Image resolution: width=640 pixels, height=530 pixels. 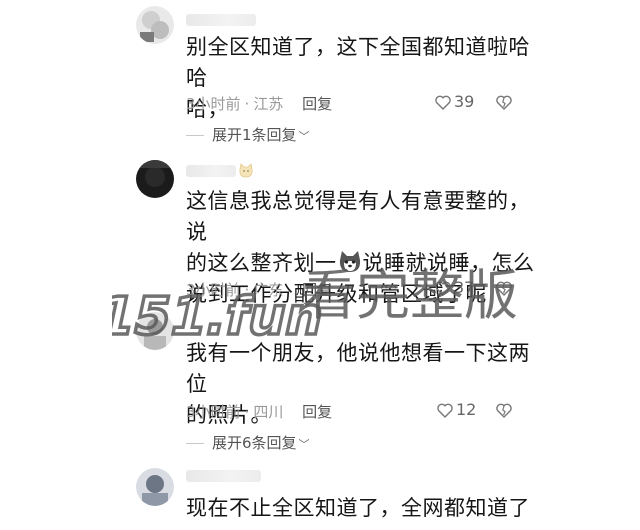 I want to click on like-button: 12, so click(x=456, y=409).